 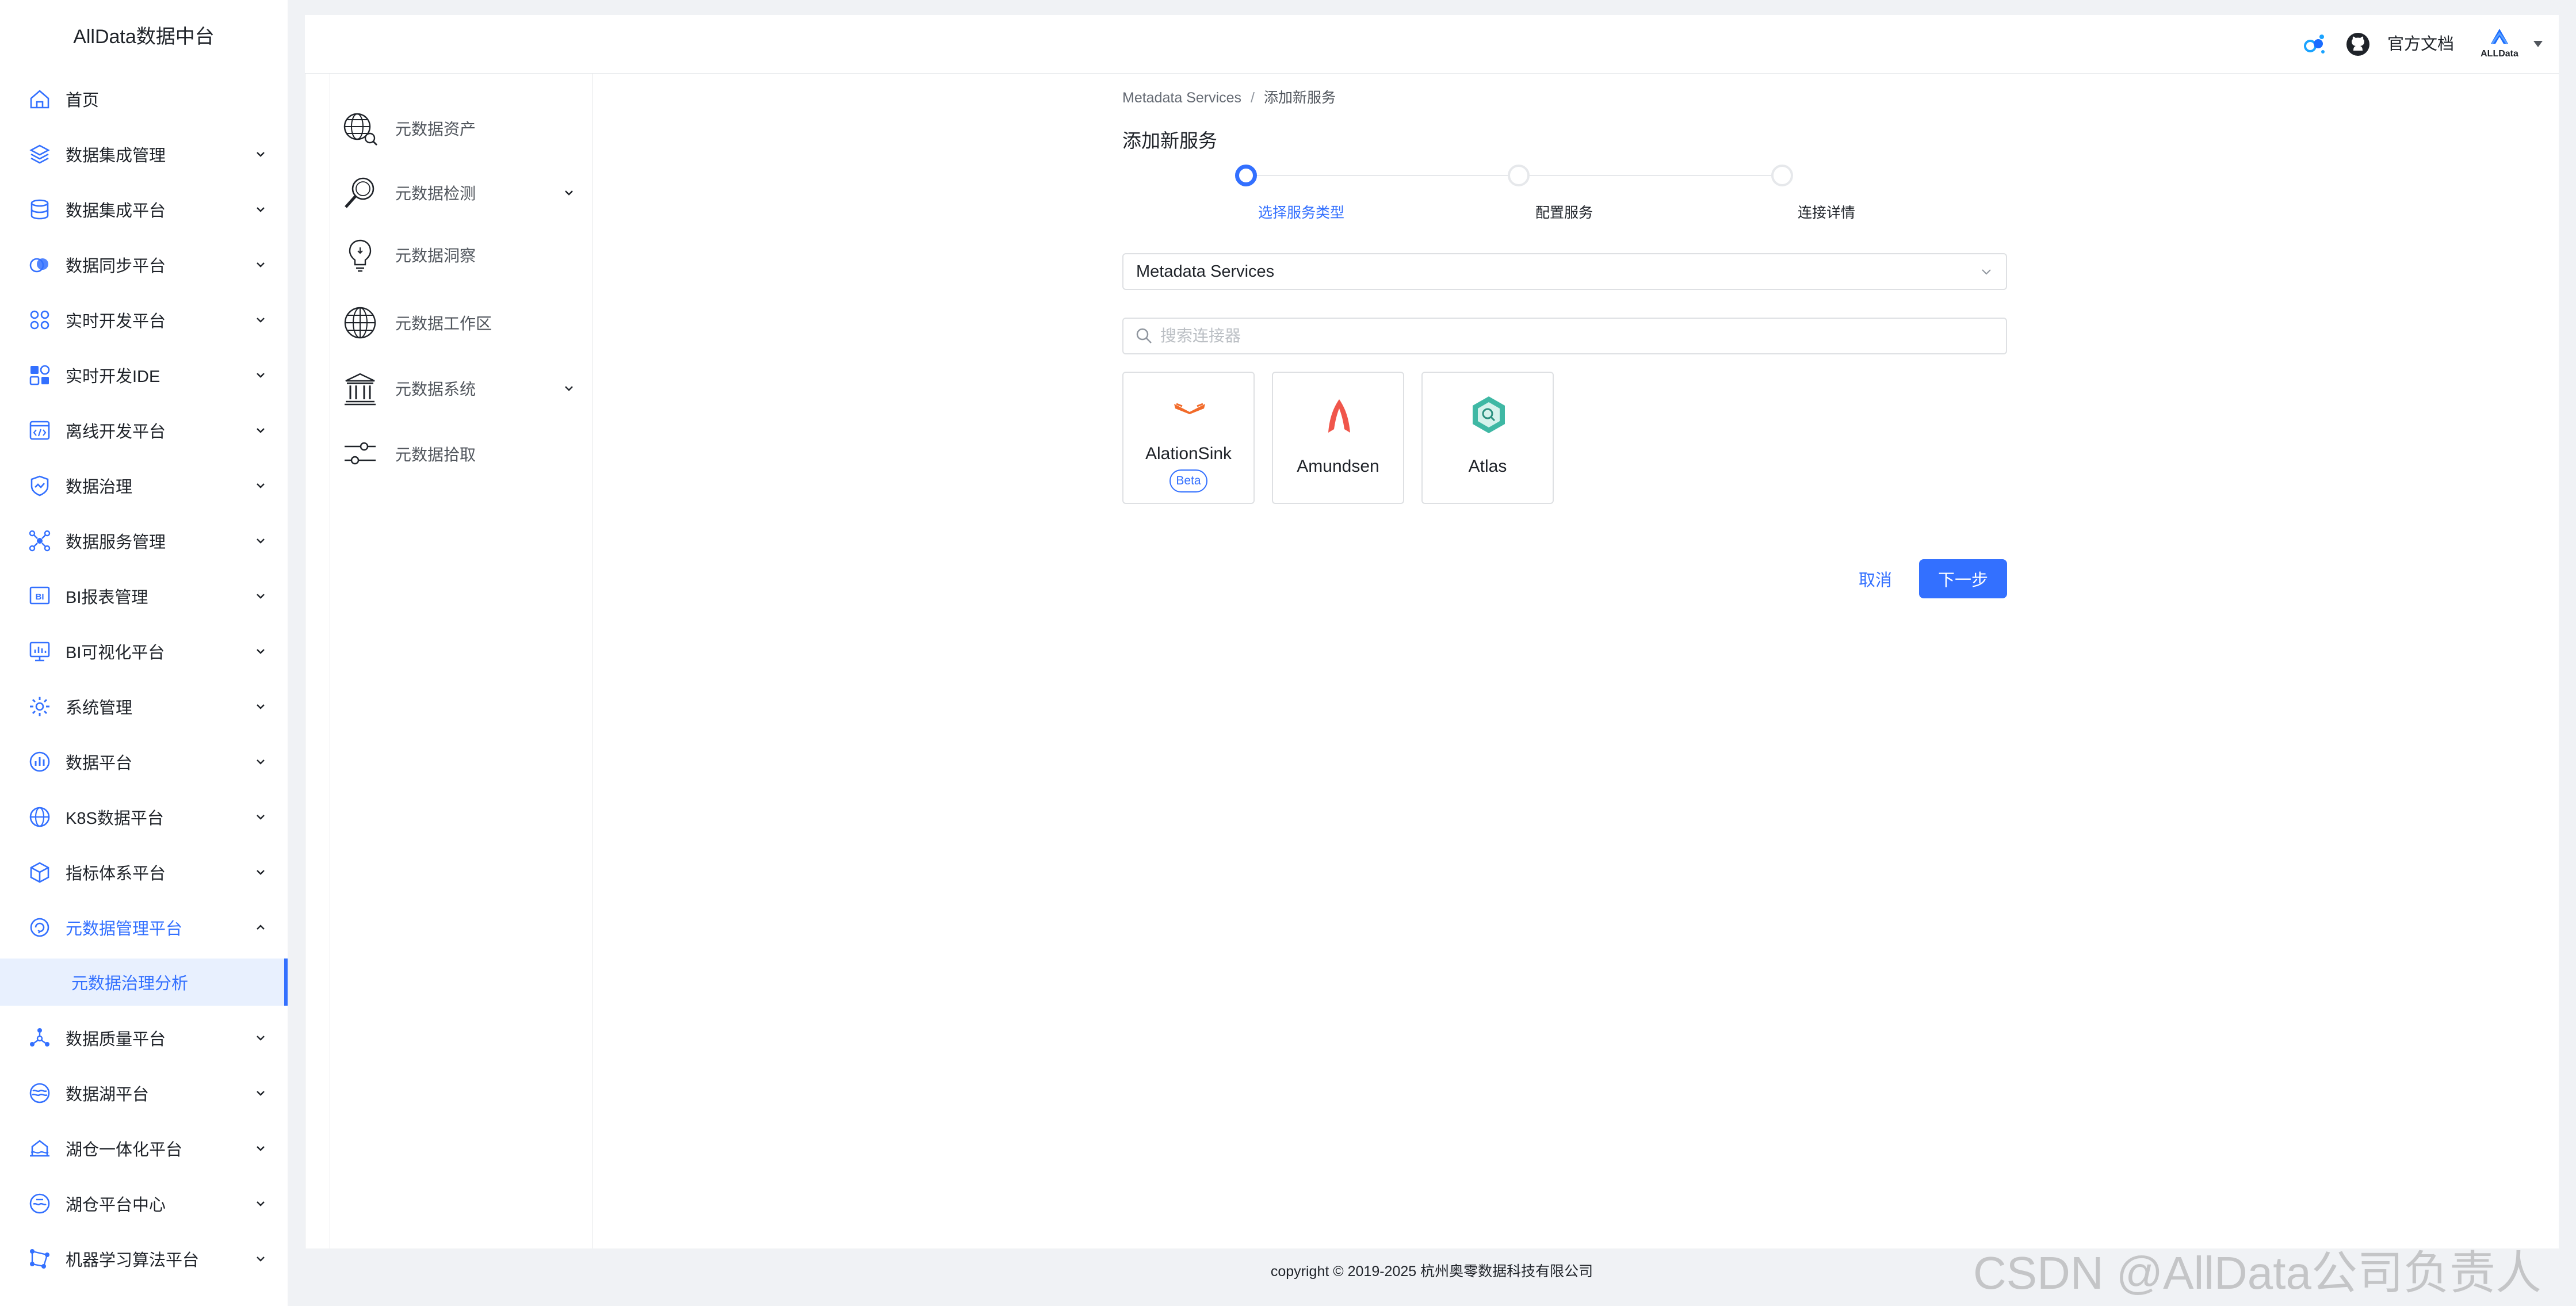 I want to click on sidebar-item: 数据治理, so click(x=144, y=485).